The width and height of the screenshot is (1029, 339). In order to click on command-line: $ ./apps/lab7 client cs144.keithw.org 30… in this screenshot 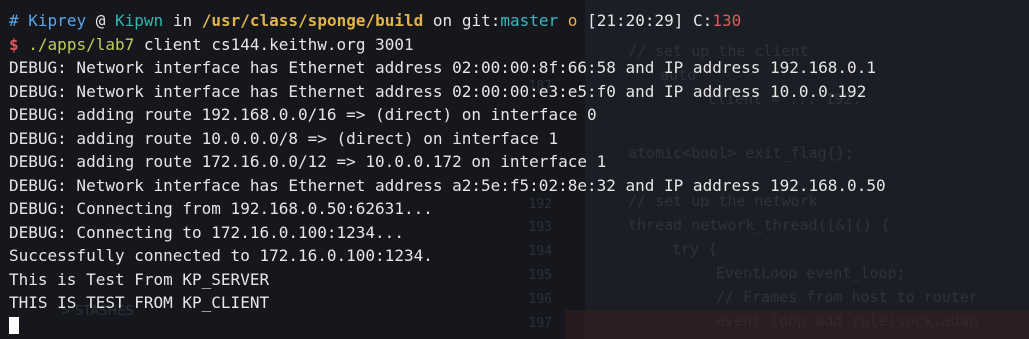, I will do `click(516, 45)`.